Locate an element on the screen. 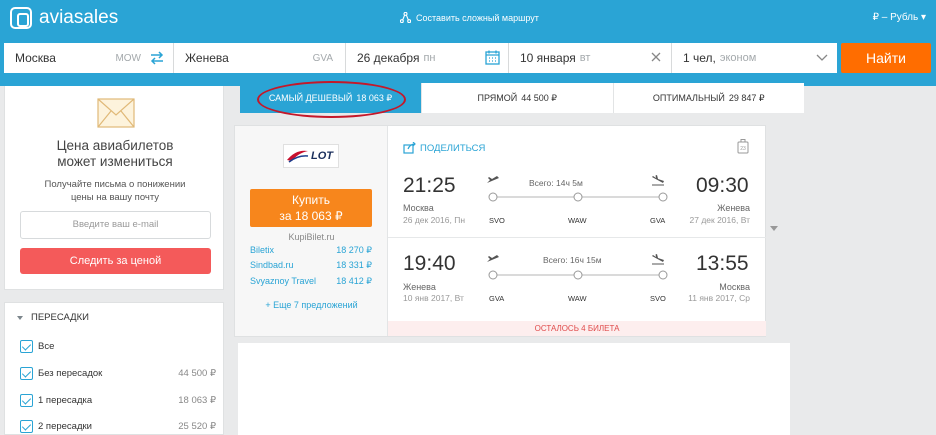 The image size is (936, 435). inbound-departure-city: Женева is located at coordinates (419, 287).